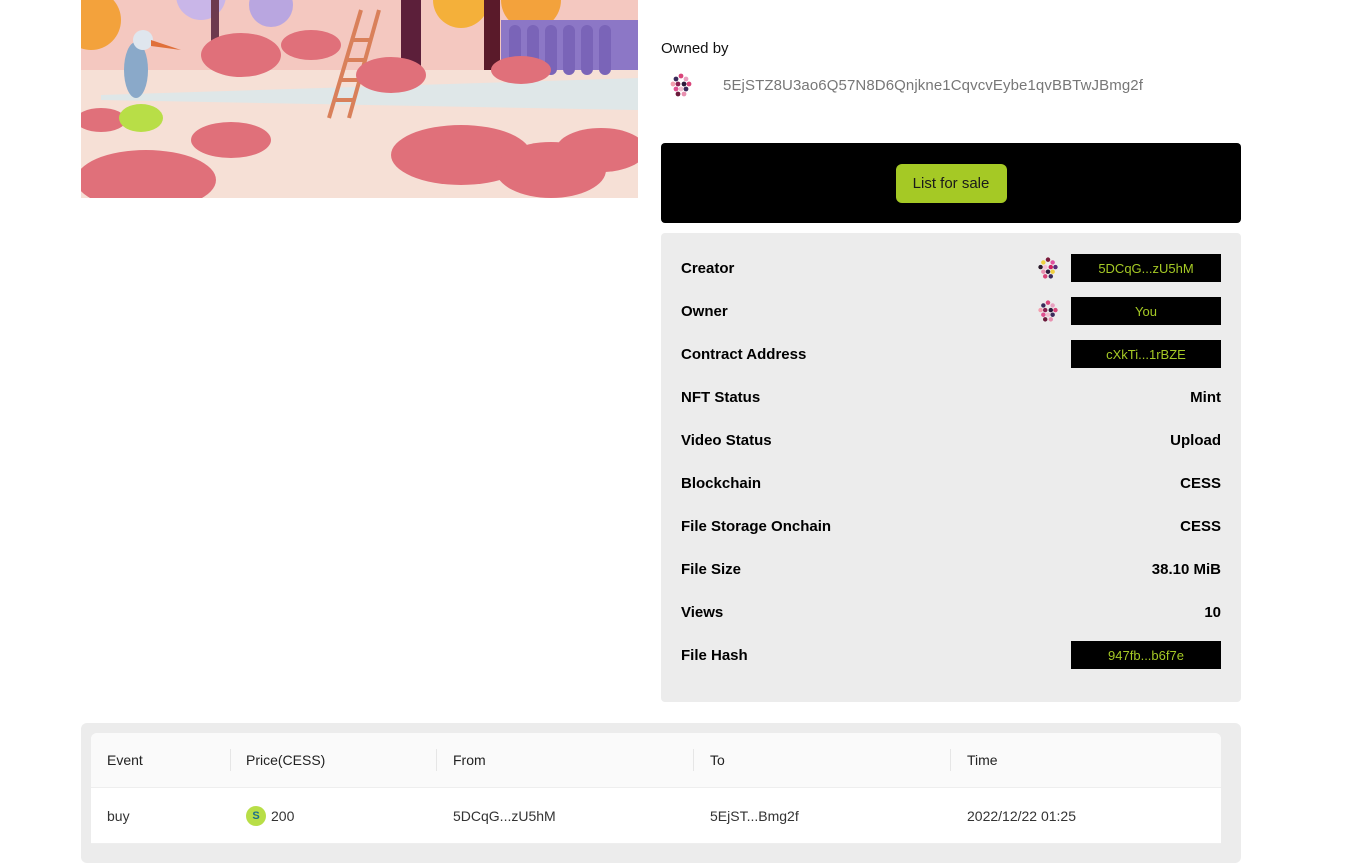  Describe the element at coordinates (656, 760) in the screenshot. I see `table-header: Event Price(CESS) From To Time` at that location.